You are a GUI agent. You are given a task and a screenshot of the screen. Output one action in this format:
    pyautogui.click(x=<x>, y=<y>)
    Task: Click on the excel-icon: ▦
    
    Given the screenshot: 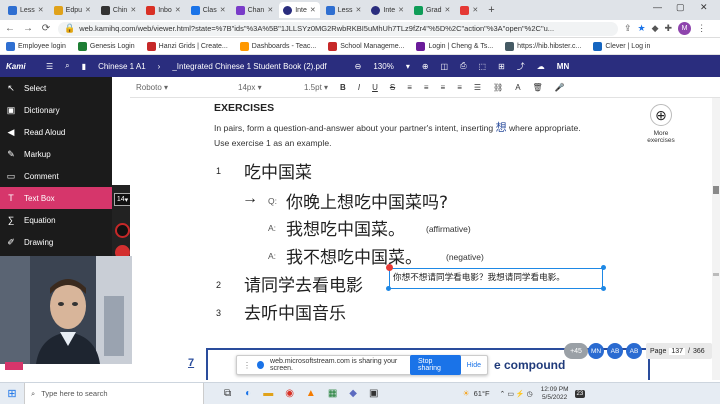 What is the action you would take?
    pyautogui.click(x=332, y=393)
    